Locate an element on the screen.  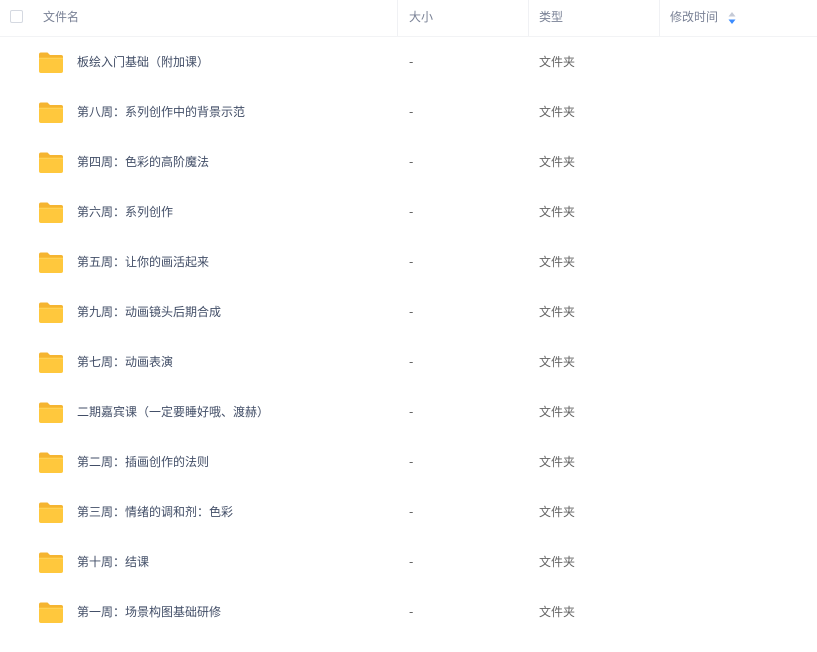
file-name: 第三周：情绪的调和剂：色彩 is located at coordinates (155, 512).